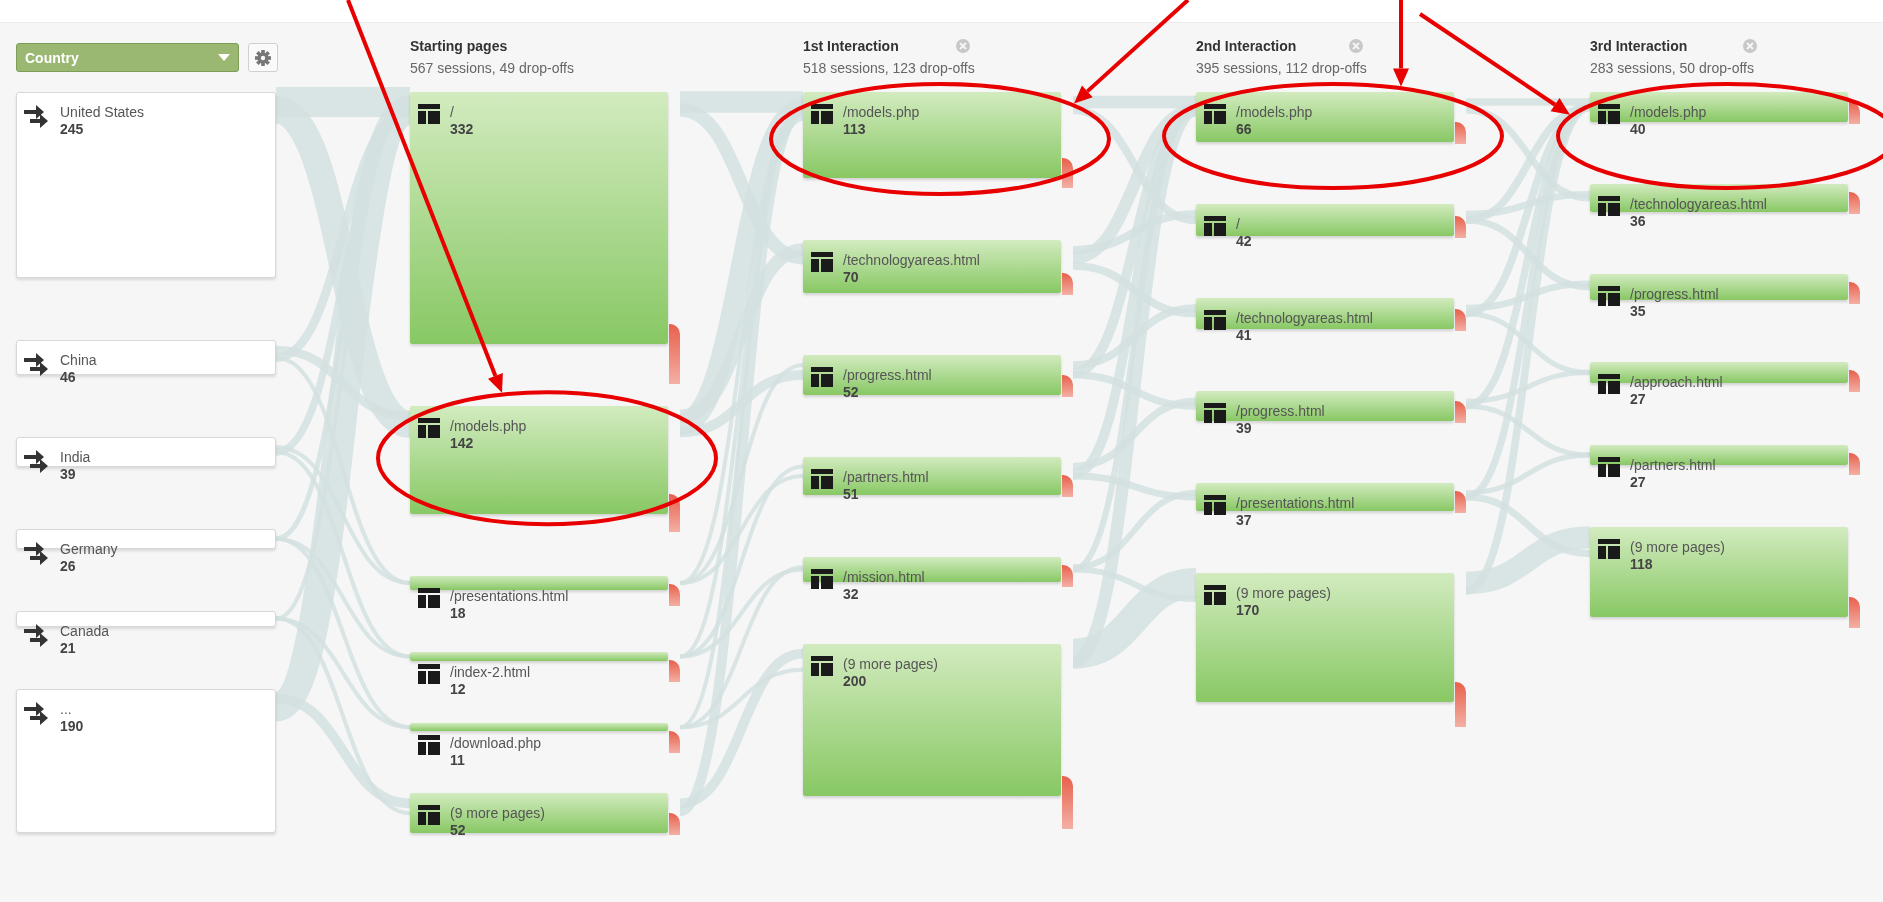 The image size is (1883, 902). What do you see at coordinates (1638, 311) in the screenshot?
I see `session-count: 35` at bounding box center [1638, 311].